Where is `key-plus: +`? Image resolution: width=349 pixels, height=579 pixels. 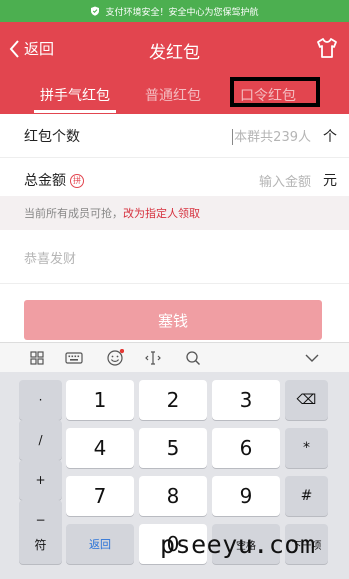 key-plus: + is located at coordinates (40, 480).